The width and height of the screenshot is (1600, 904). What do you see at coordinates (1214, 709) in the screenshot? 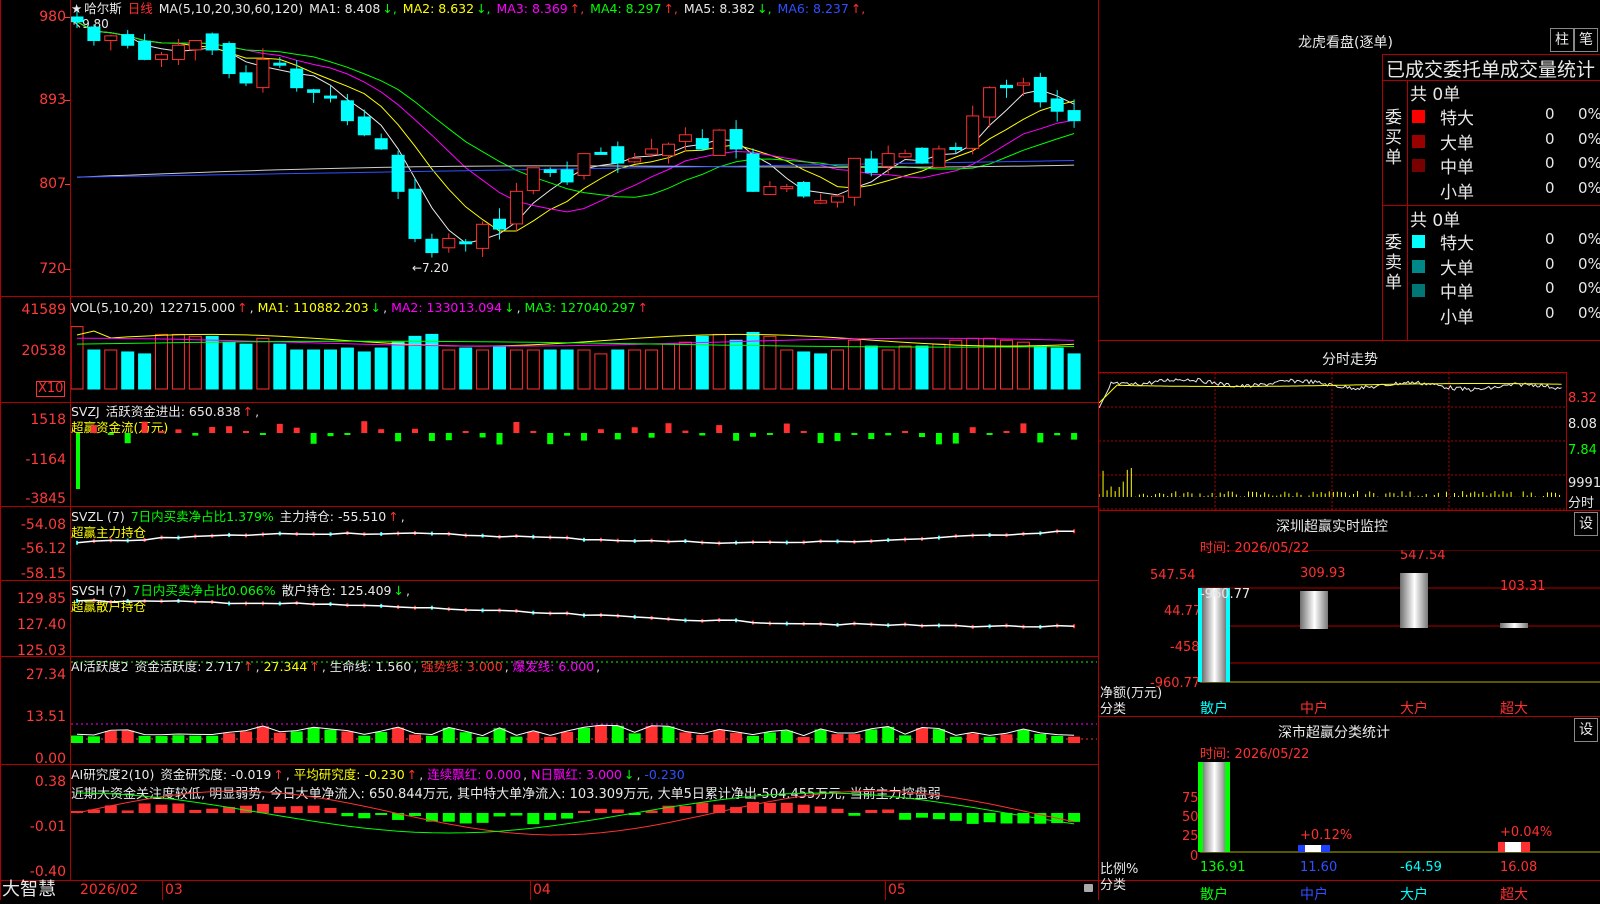
I see `sz-category: 散户` at bounding box center [1214, 709].